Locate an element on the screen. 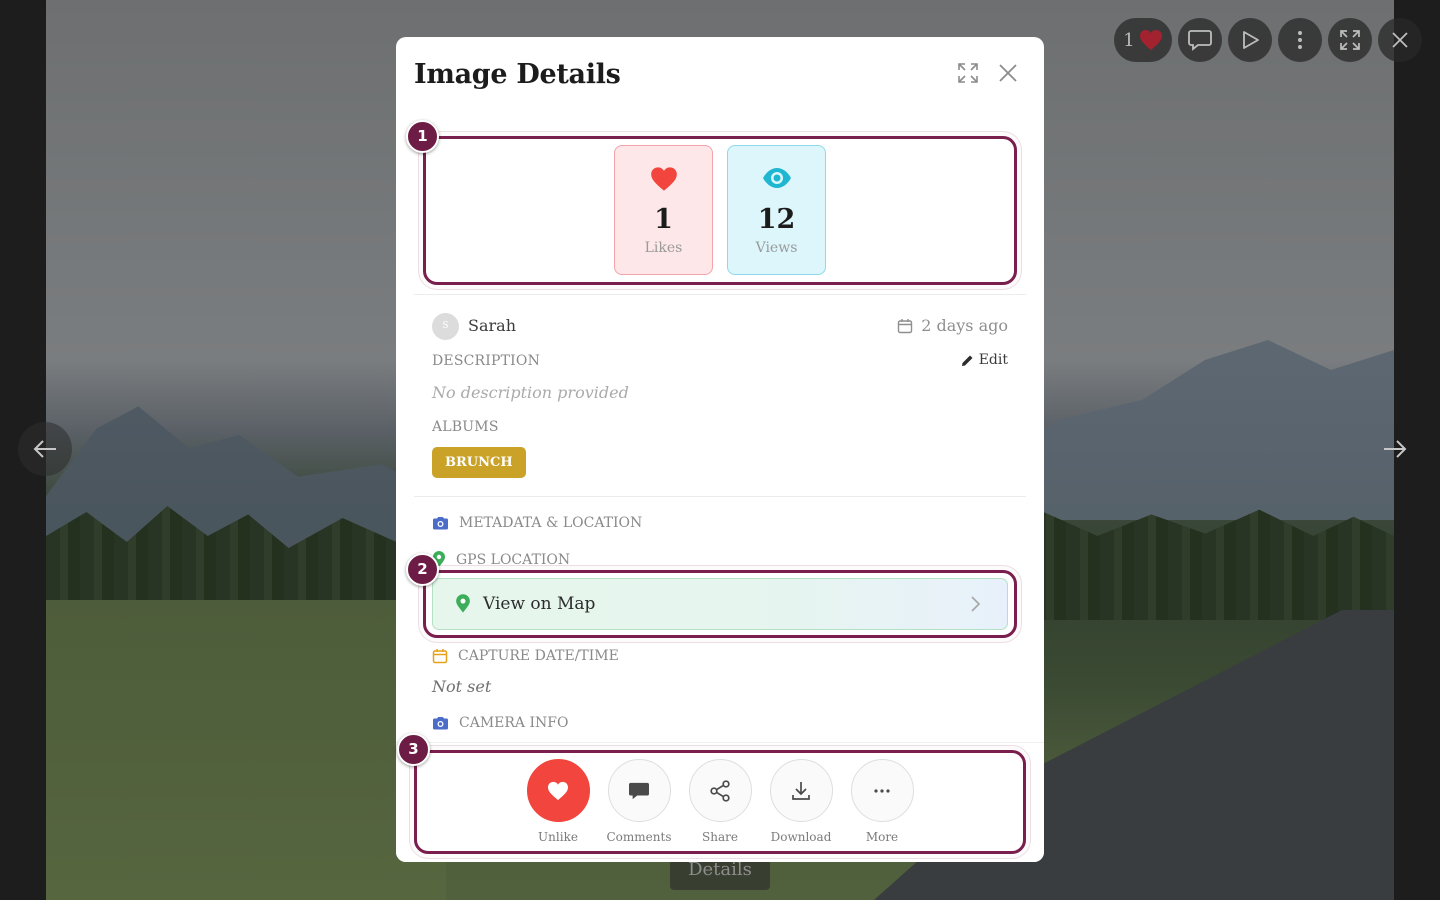 The image size is (1440, 900). viewer-slideshow-button is located at coordinates (1250, 40).